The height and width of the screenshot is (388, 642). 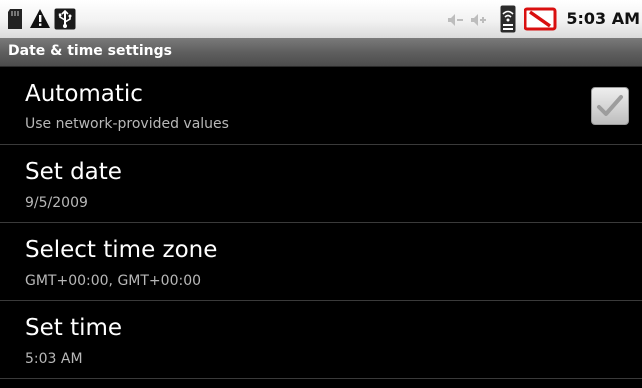 I want to click on pref-title: Set time, so click(x=74, y=328).